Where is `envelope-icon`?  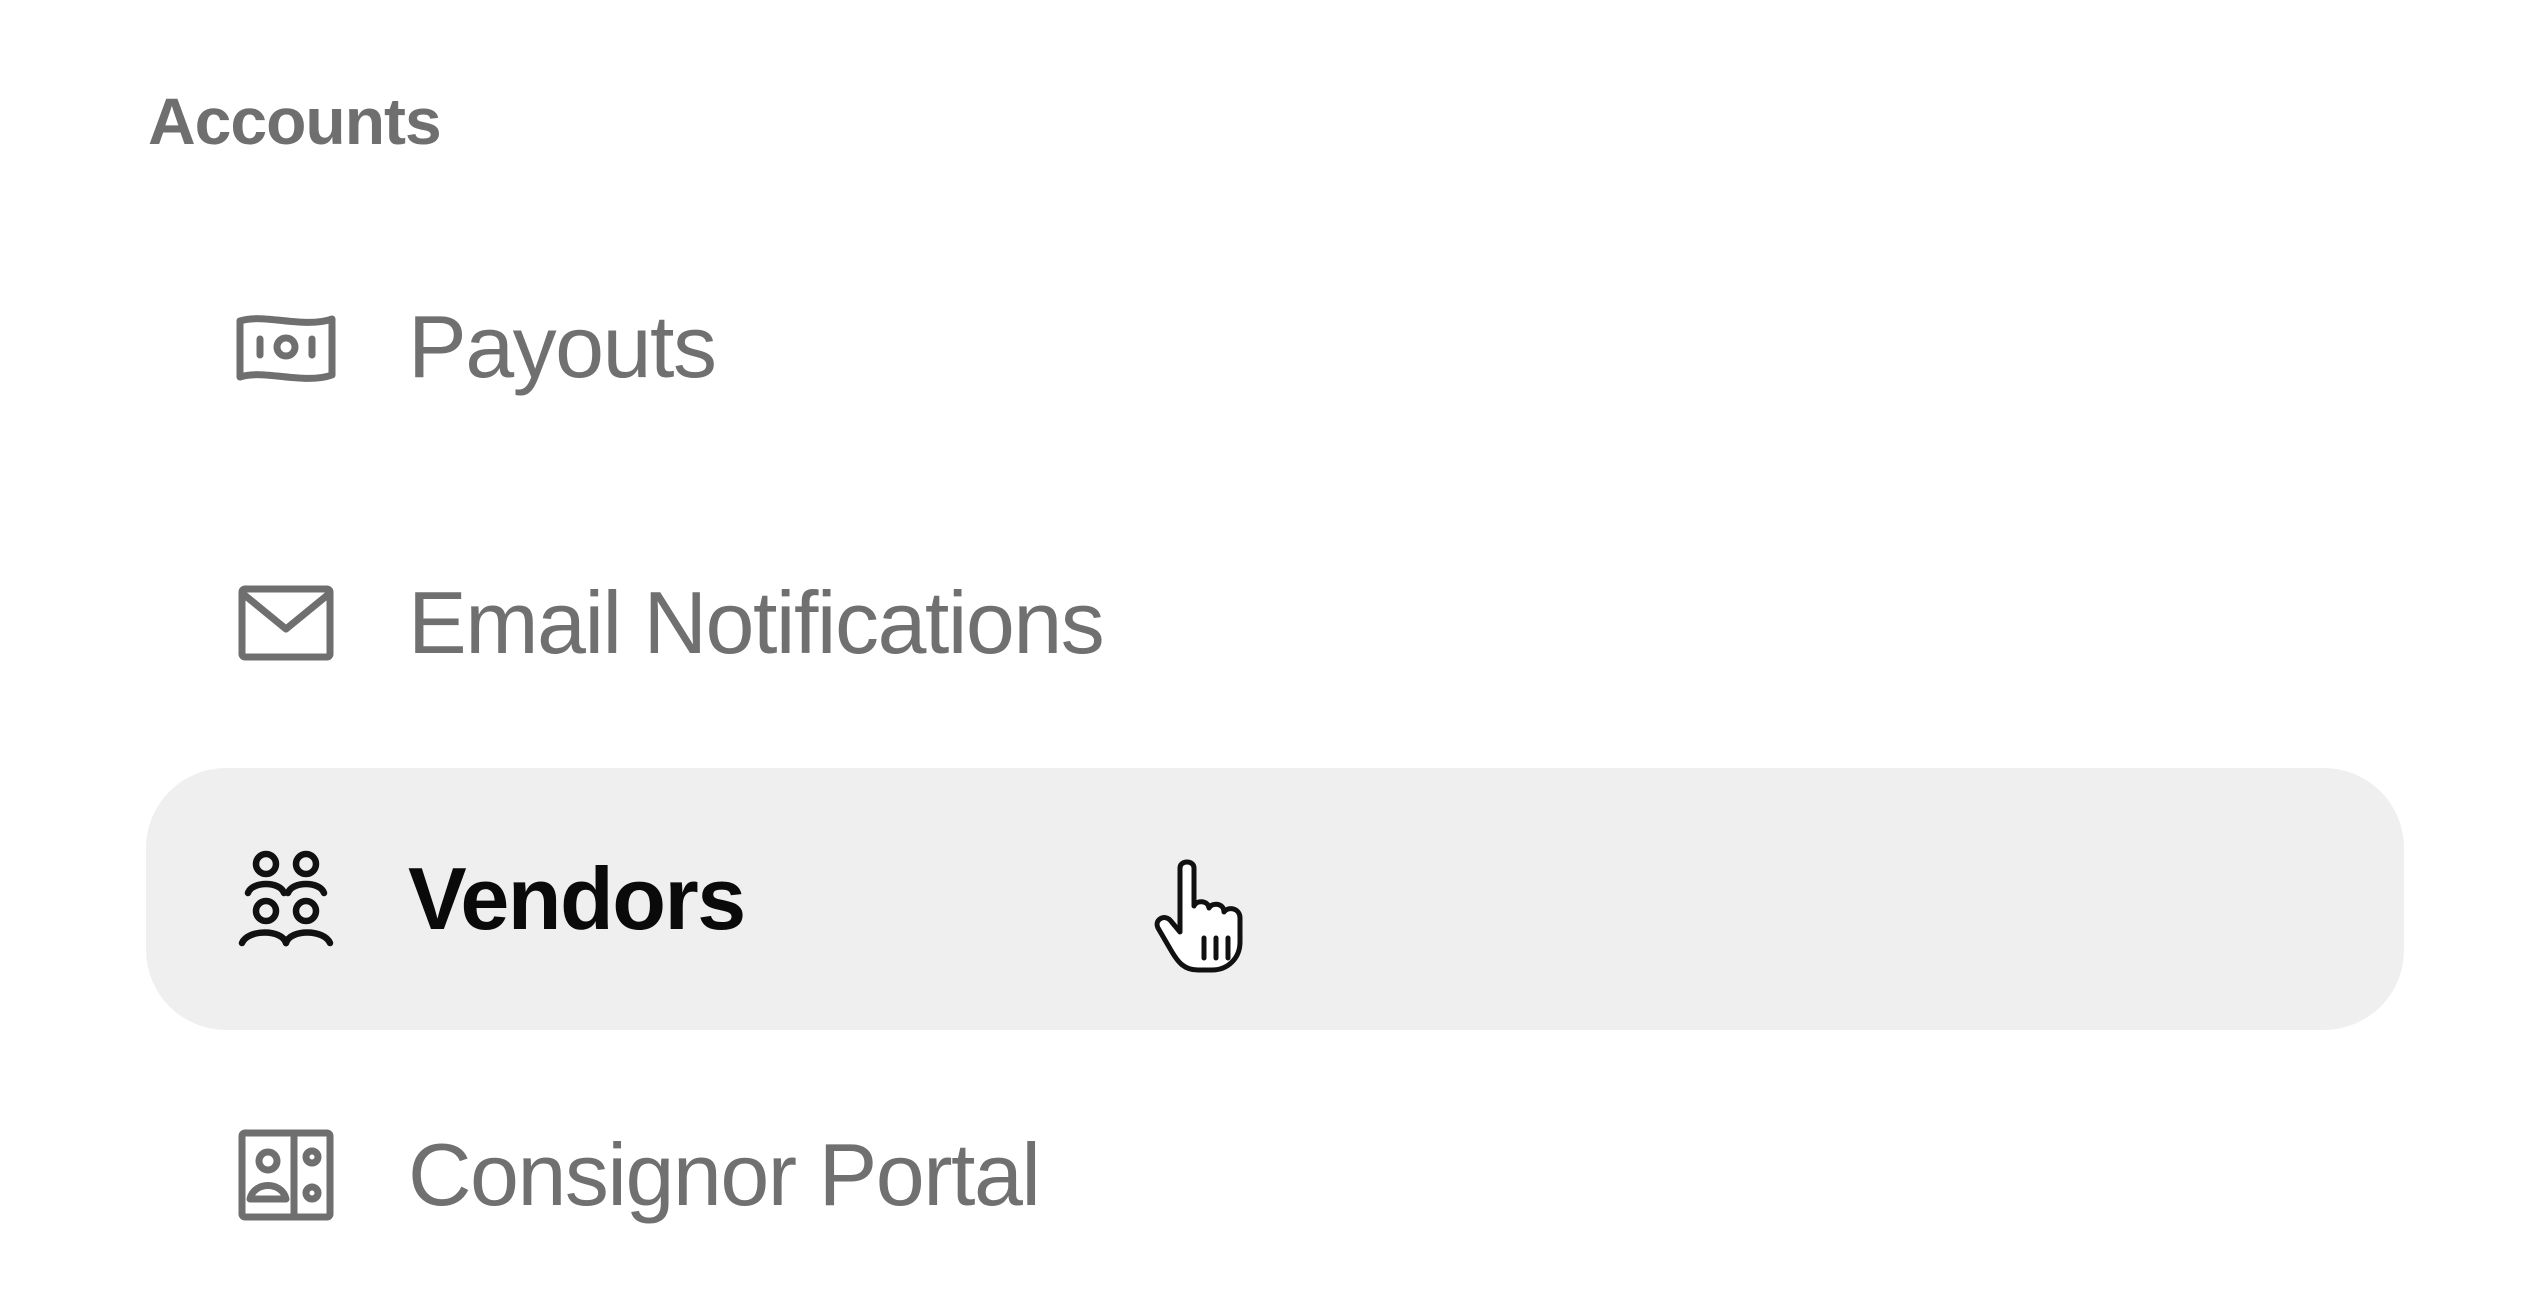 envelope-icon is located at coordinates (286, 623).